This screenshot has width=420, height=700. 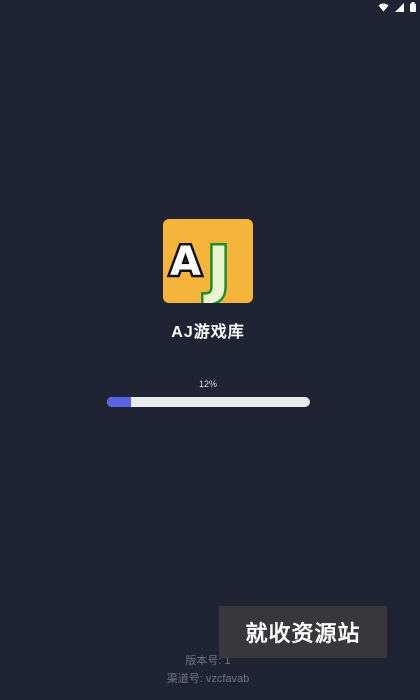 I want to click on progress-bar, so click(x=208, y=402).